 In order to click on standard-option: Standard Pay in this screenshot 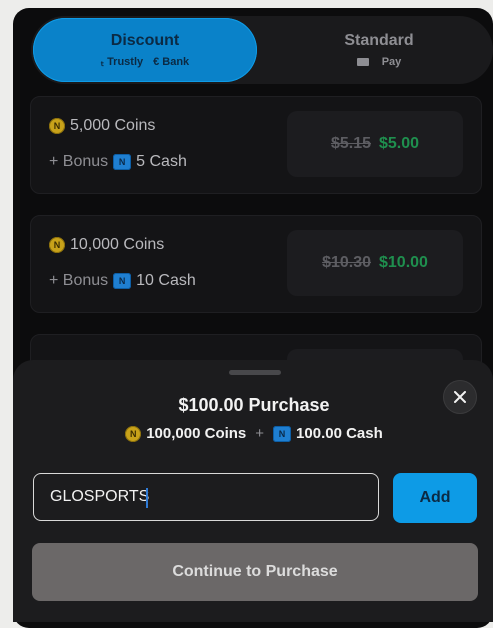, I will do `click(379, 50)`.